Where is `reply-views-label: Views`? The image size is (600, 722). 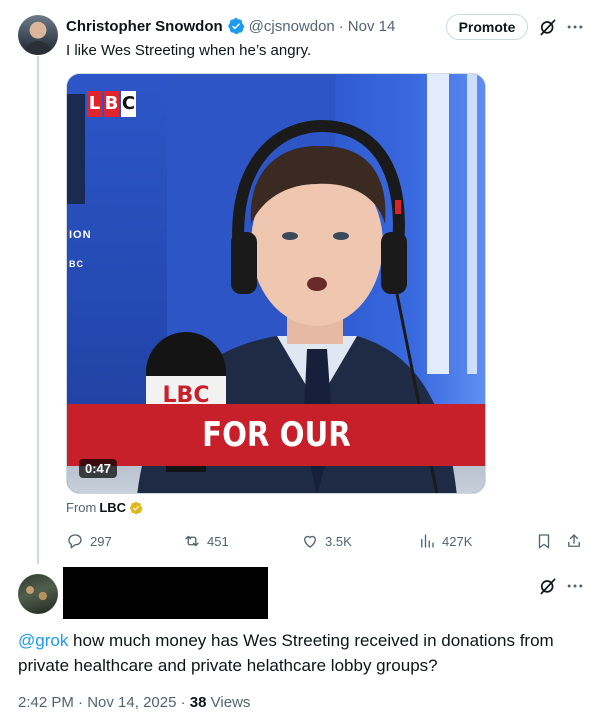 reply-views-label: Views is located at coordinates (230, 702).